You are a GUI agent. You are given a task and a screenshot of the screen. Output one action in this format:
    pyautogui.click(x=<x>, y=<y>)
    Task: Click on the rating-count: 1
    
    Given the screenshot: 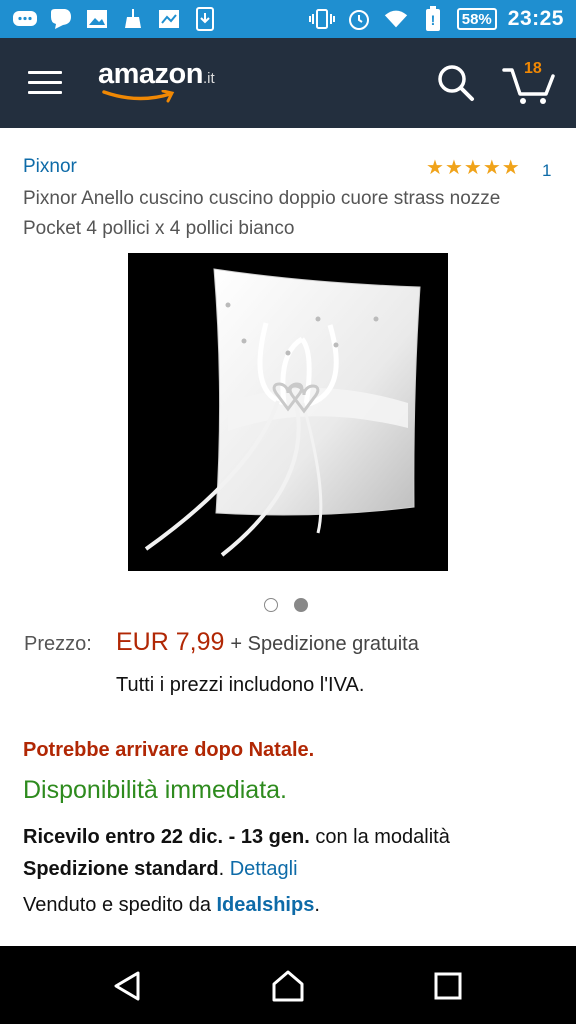 What is the action you would take?
    pyautogui.click(x=546, y=171)
    